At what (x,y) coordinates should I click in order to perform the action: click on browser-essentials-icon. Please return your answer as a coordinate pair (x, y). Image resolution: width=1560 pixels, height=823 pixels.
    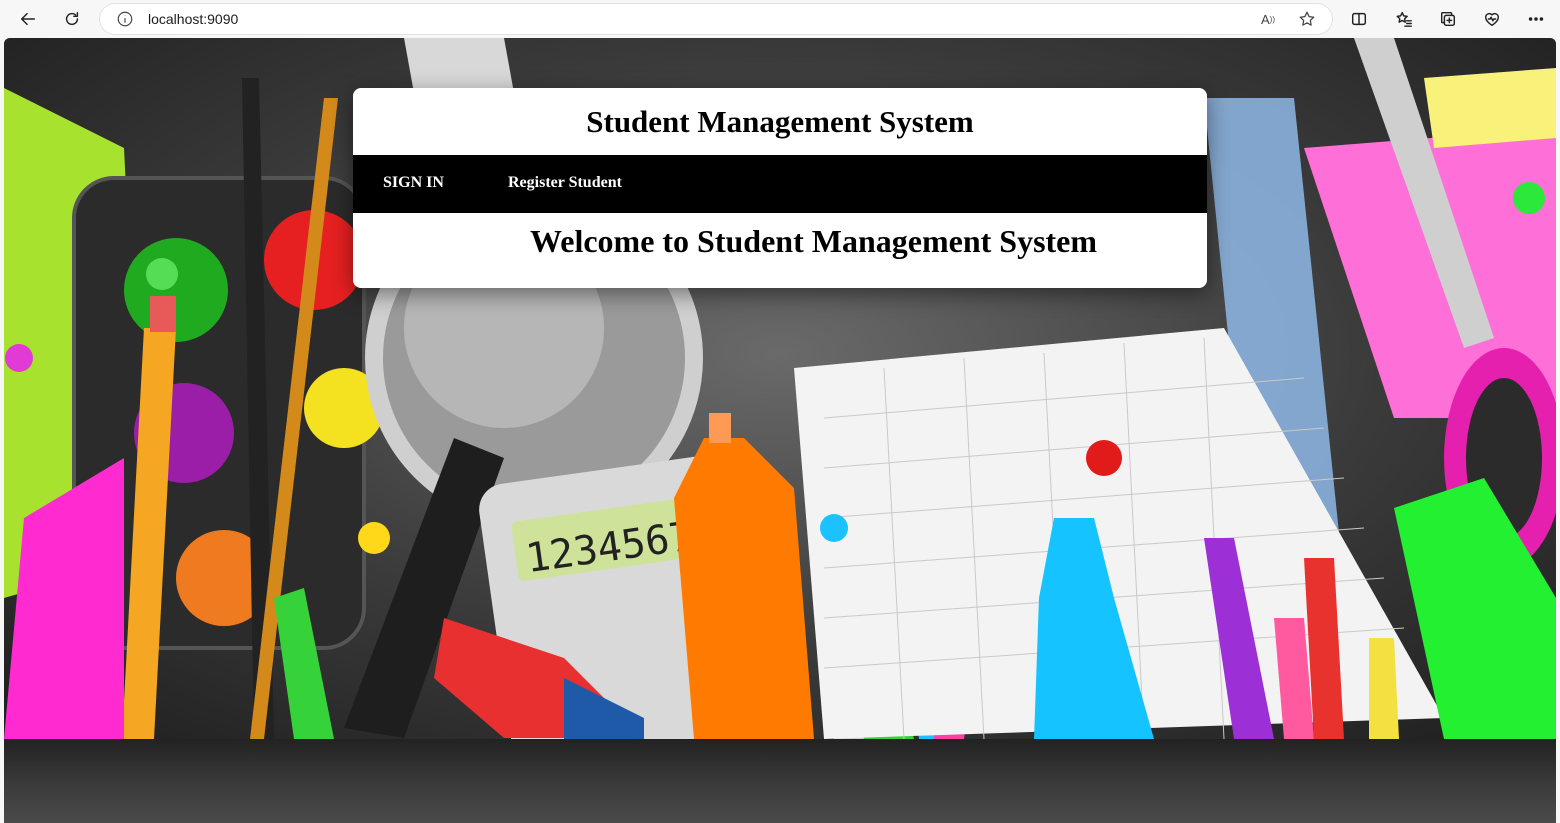
    Looking at the image, I should click on (1492, 19).